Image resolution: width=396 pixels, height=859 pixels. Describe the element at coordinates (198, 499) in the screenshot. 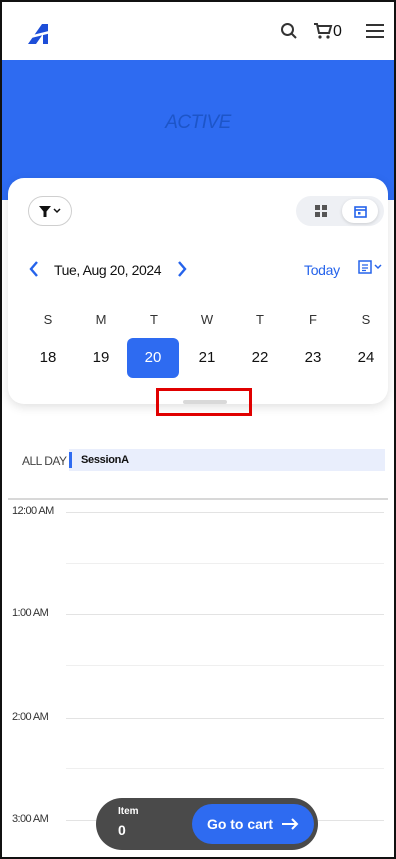

I see `allday-separator` at that location.